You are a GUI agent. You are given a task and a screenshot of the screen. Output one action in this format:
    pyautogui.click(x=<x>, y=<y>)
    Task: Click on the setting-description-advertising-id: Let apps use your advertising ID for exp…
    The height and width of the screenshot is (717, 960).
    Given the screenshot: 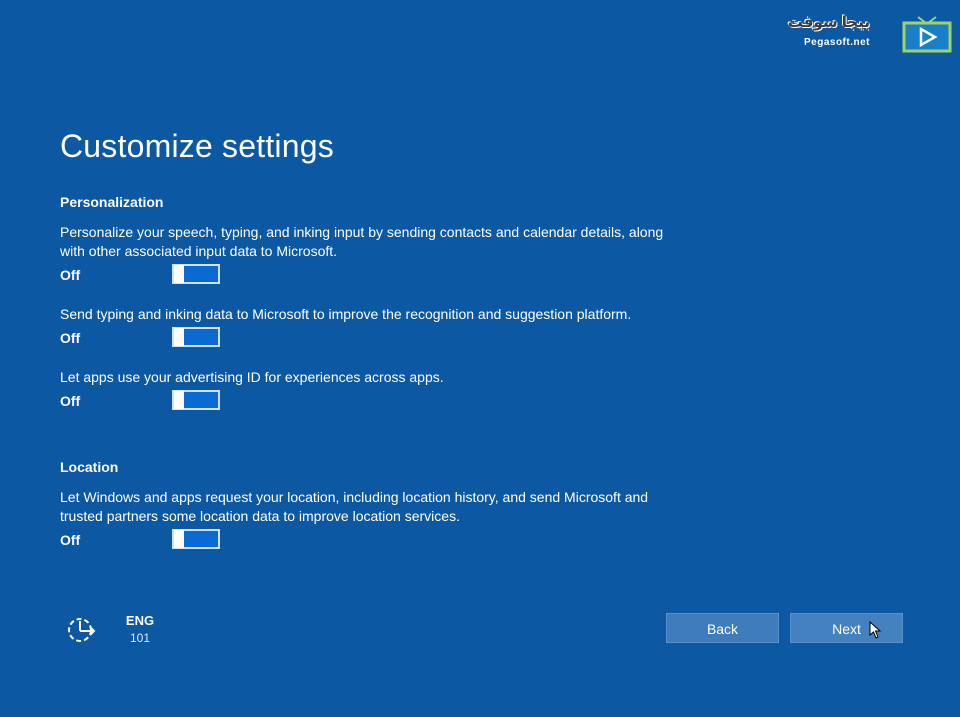 What is the action you would take?
    pyautogui.click(x=252, y=377)
    